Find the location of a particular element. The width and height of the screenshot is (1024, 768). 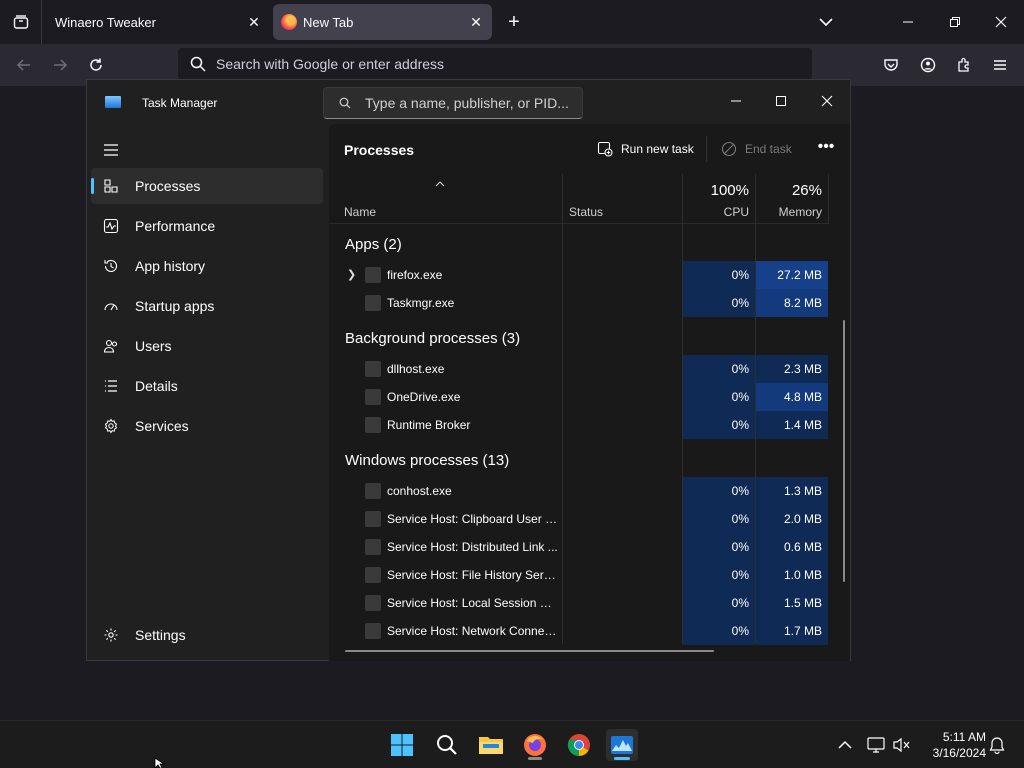

taskbar-search-button is located at coordinates (447, 745).